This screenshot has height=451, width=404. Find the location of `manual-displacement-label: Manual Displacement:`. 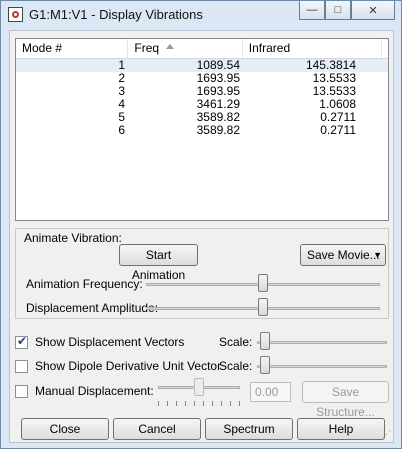

manual-displacement-label: Manual Displacement: is located at coordinates (94, 391).